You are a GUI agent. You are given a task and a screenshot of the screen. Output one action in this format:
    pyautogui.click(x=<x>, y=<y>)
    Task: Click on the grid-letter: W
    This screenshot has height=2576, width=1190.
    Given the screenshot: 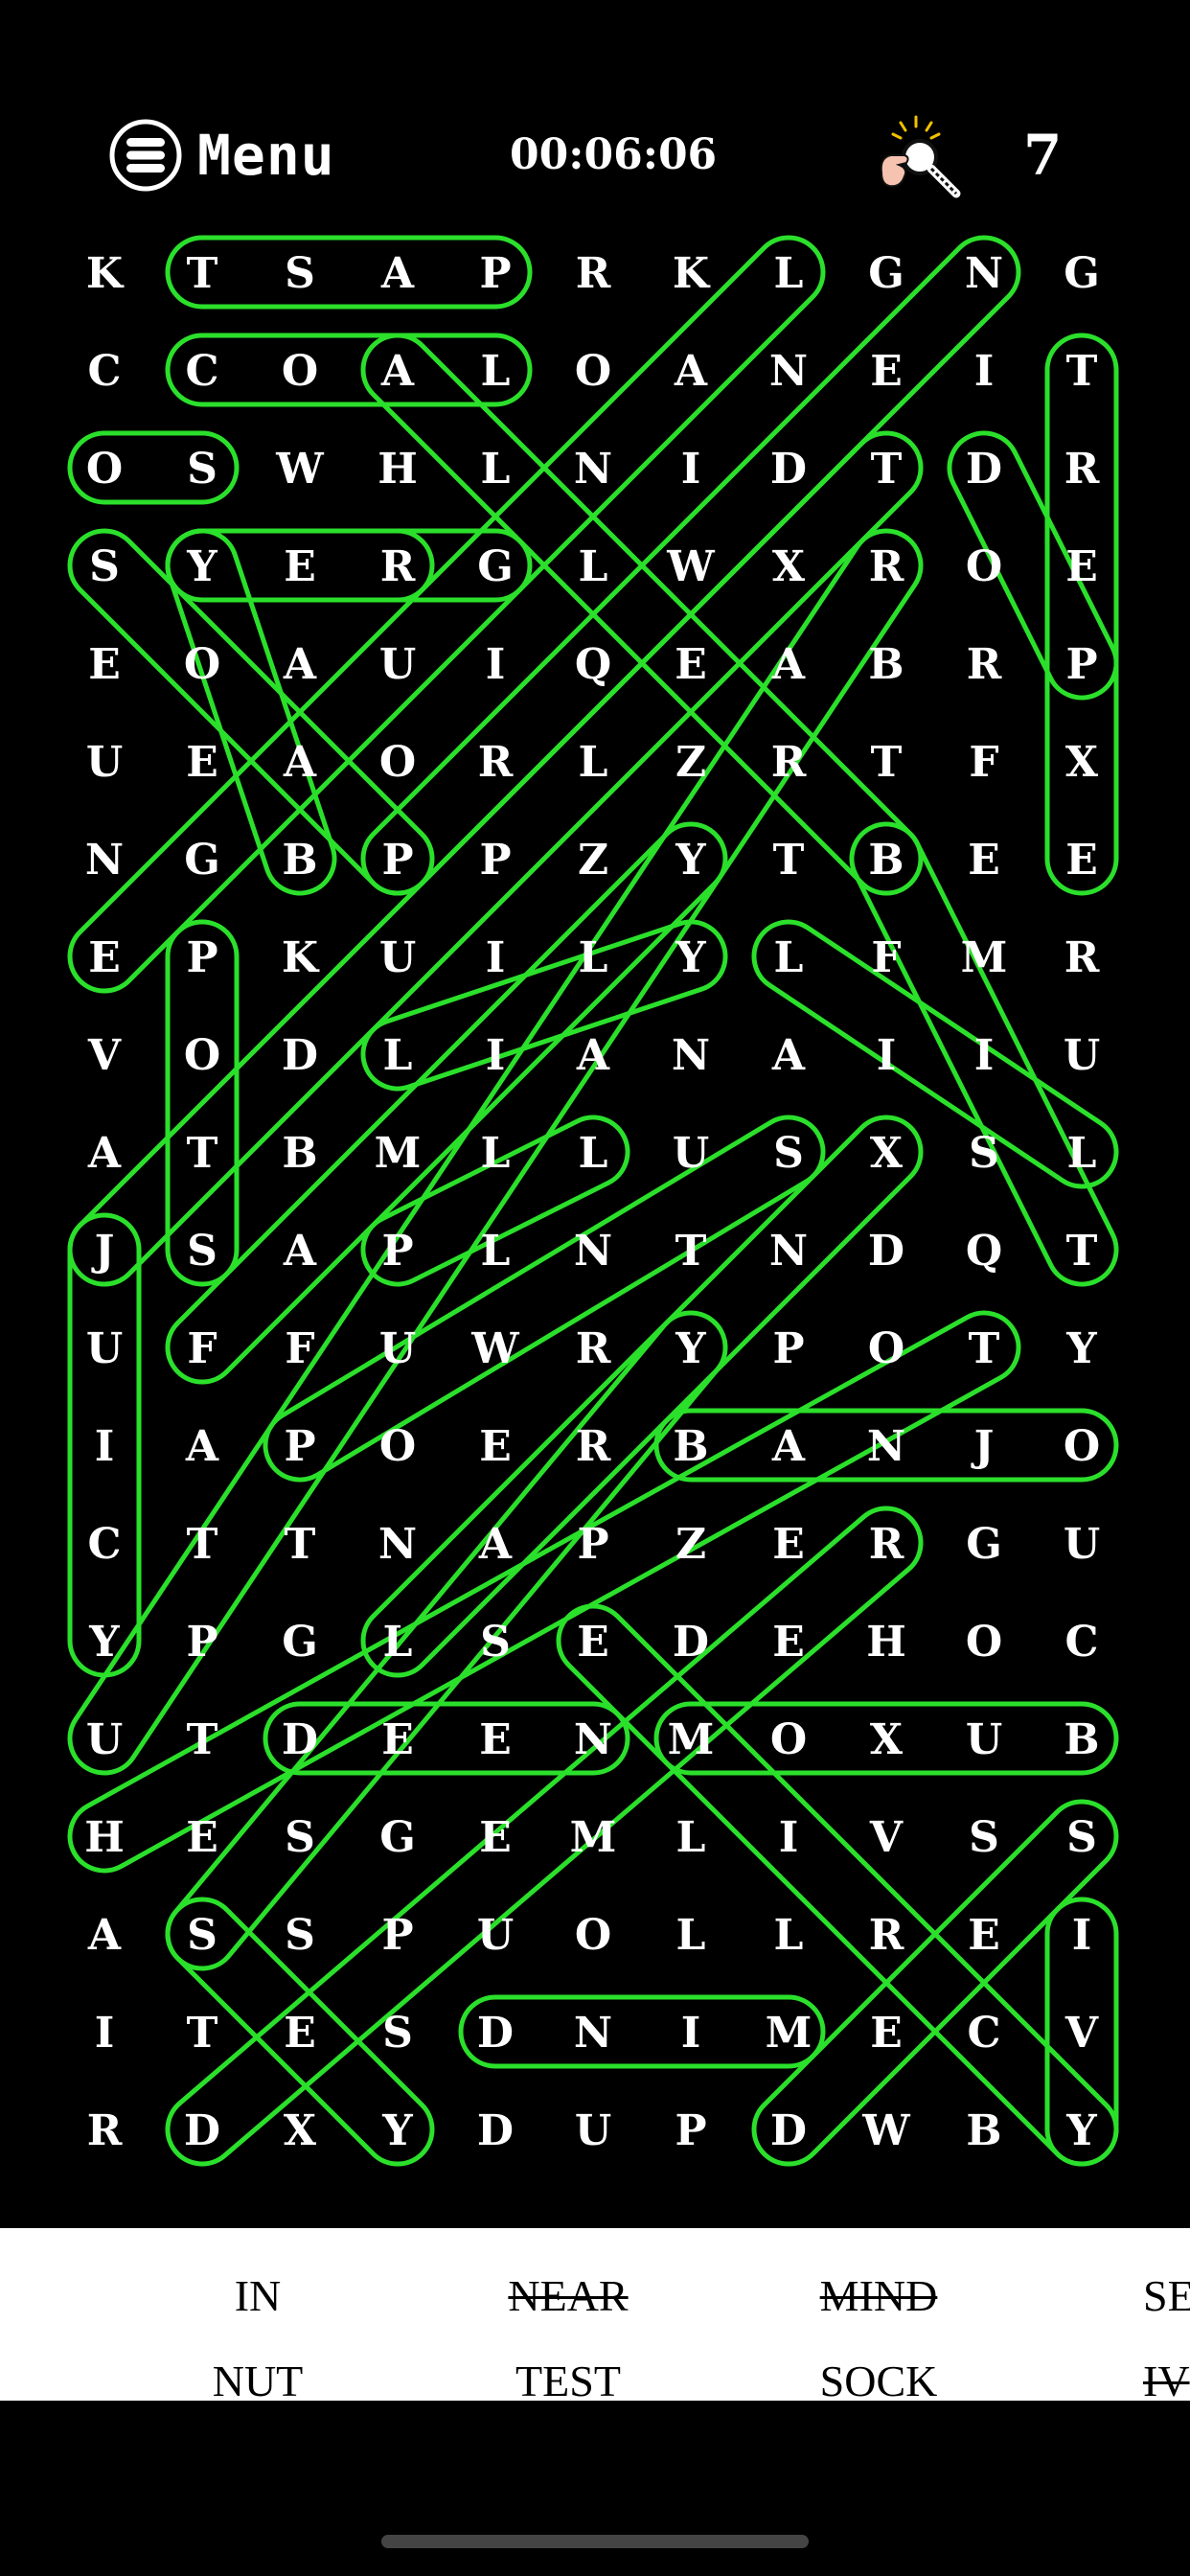 What is the action you would take?
    pyautogui.click(x=495, y=1348)
    